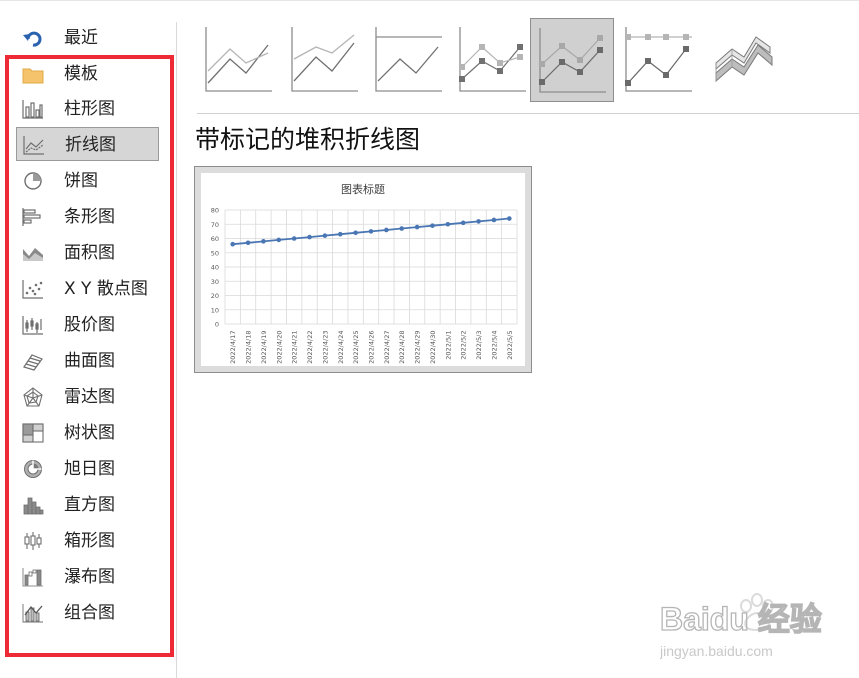  I want to click on x-tick-label: 2022/4/19, so click(264, 347).